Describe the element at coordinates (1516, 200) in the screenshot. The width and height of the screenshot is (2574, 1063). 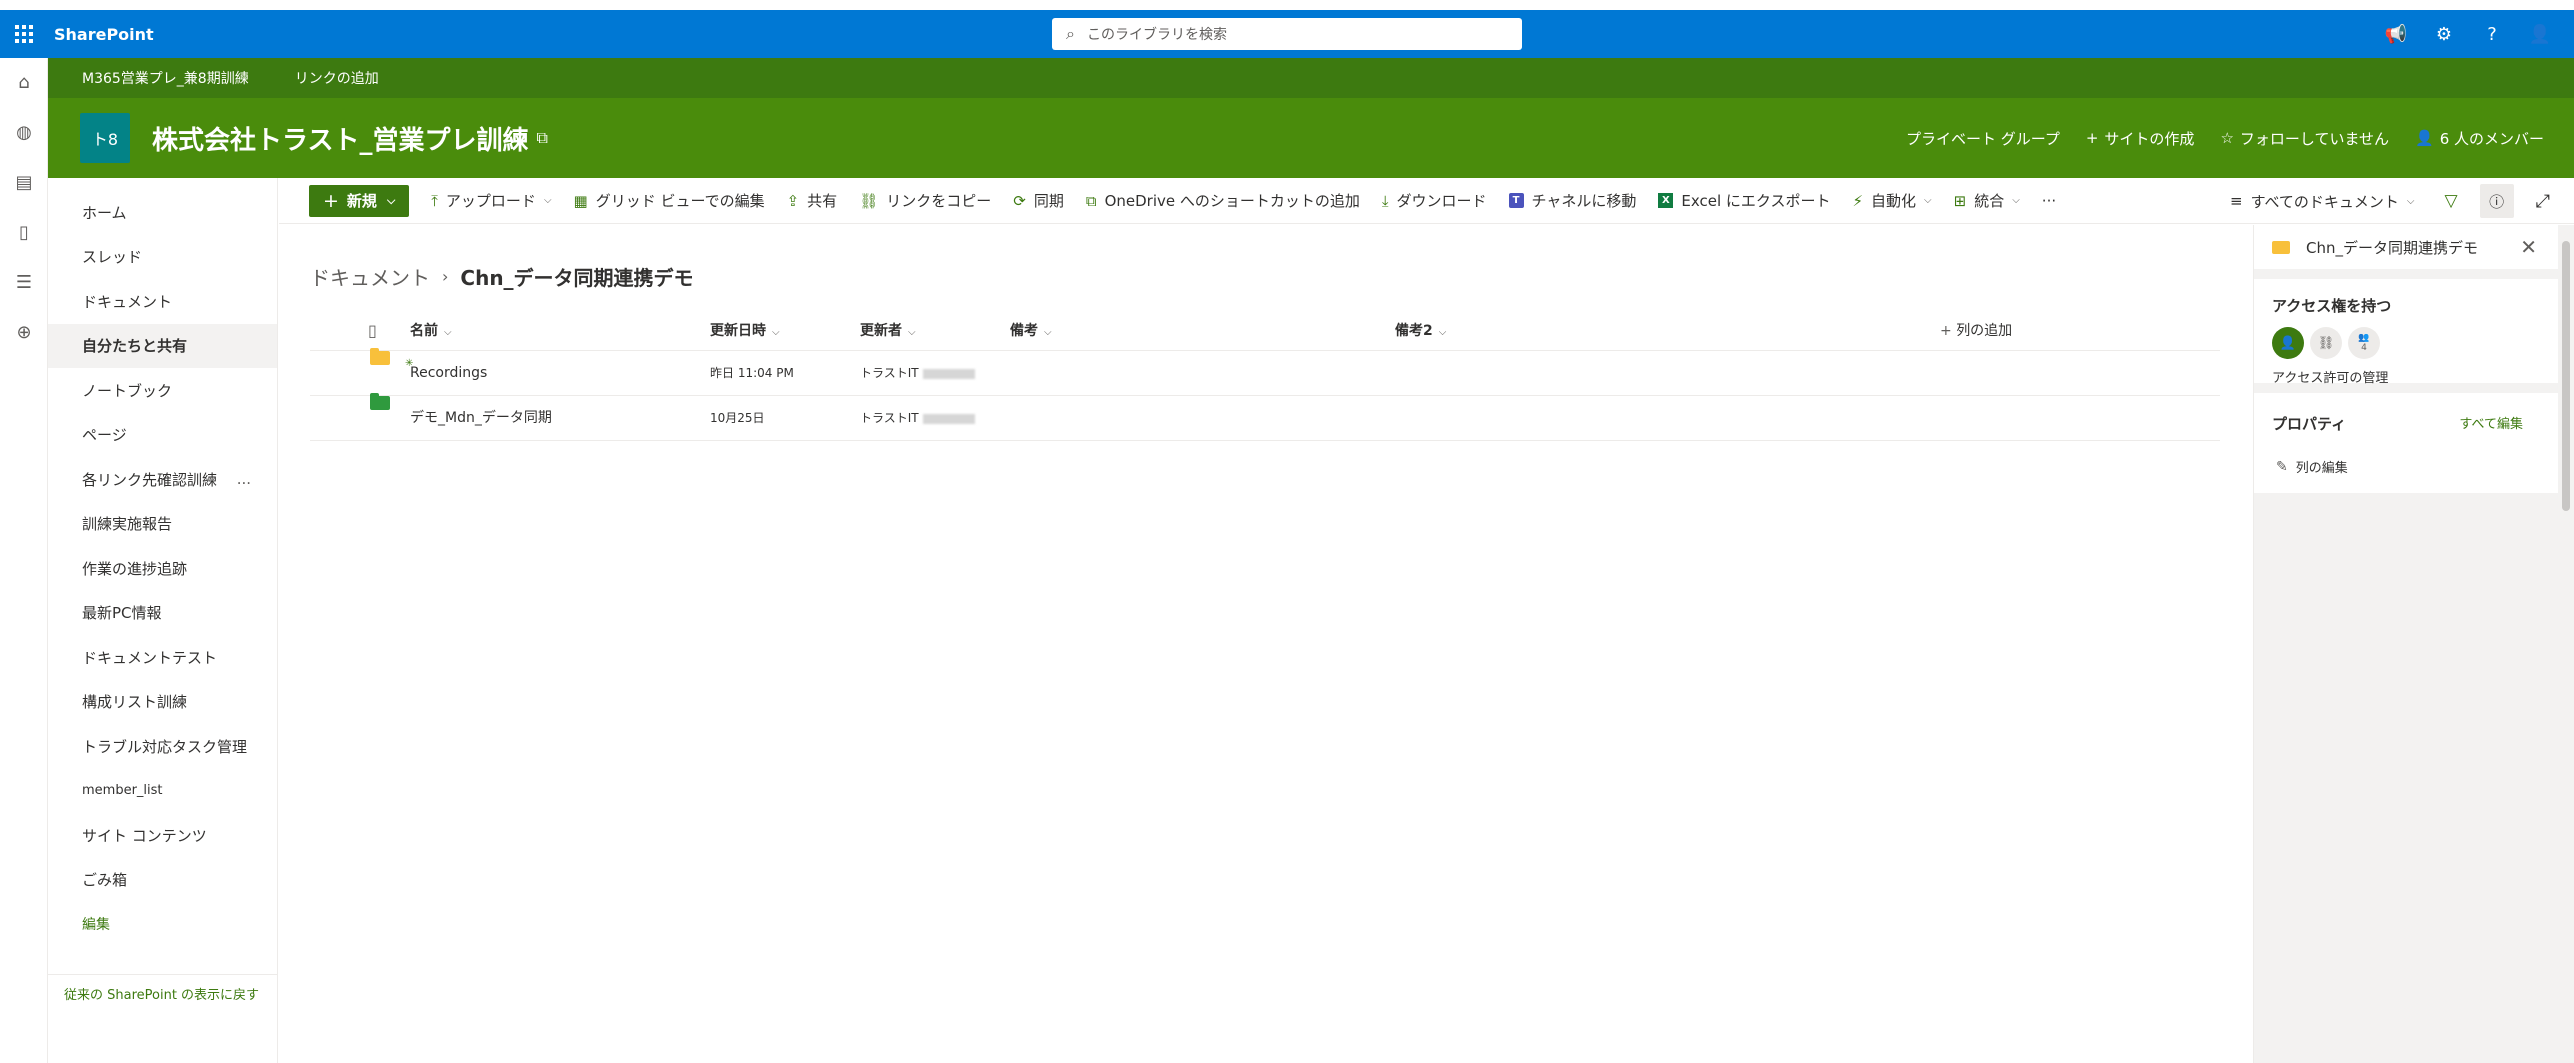
I see `teams-icon: T` at that location.